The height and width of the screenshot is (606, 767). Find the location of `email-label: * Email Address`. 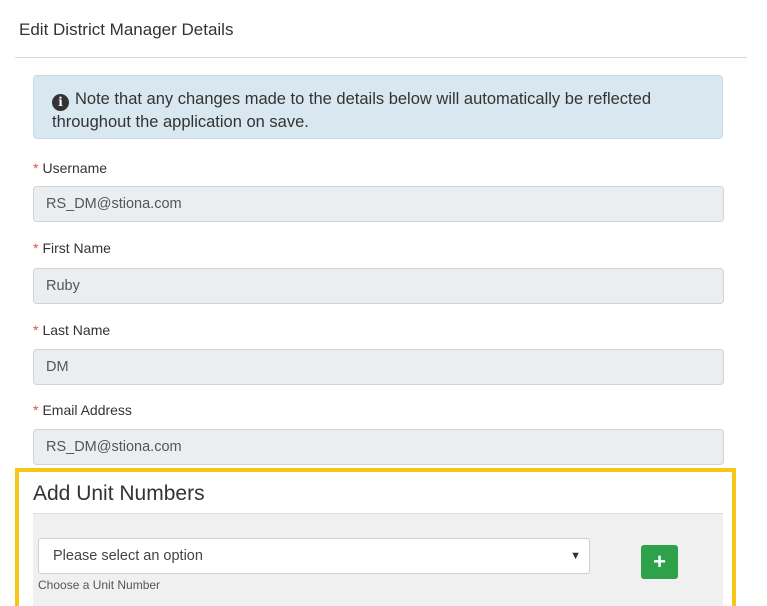

email-label: * Email Address is located at coordinates (82, 410).